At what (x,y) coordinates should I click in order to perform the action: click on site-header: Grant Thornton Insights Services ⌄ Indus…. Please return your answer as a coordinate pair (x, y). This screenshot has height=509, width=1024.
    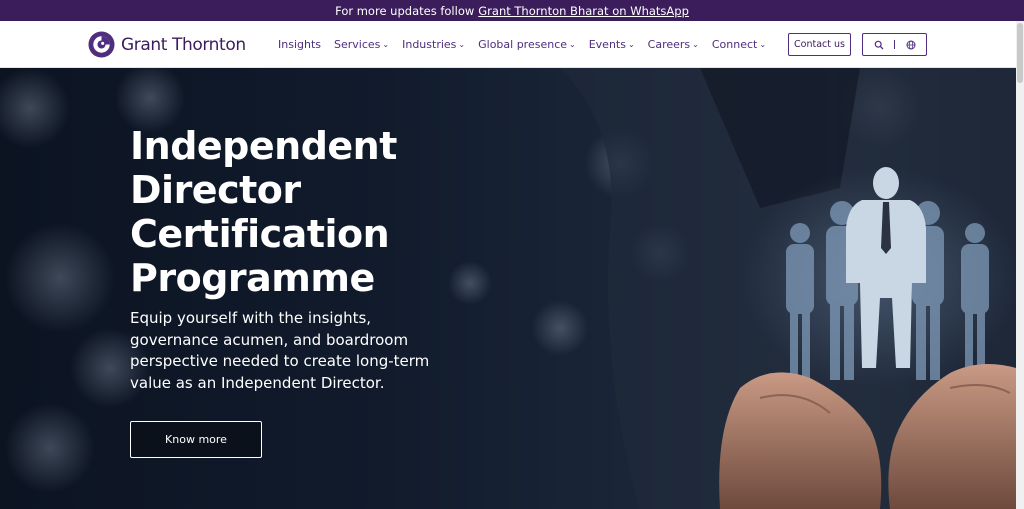
    Looking at the image, I should click on (508, 44).